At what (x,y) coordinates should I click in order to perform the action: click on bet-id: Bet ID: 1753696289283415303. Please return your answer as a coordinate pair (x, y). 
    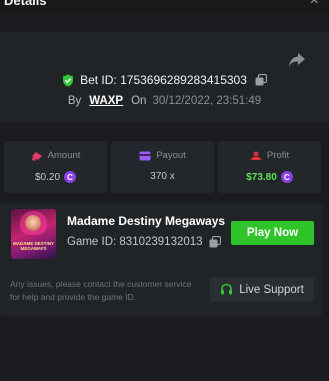
    Looking at the image, I should click on (163, 80).